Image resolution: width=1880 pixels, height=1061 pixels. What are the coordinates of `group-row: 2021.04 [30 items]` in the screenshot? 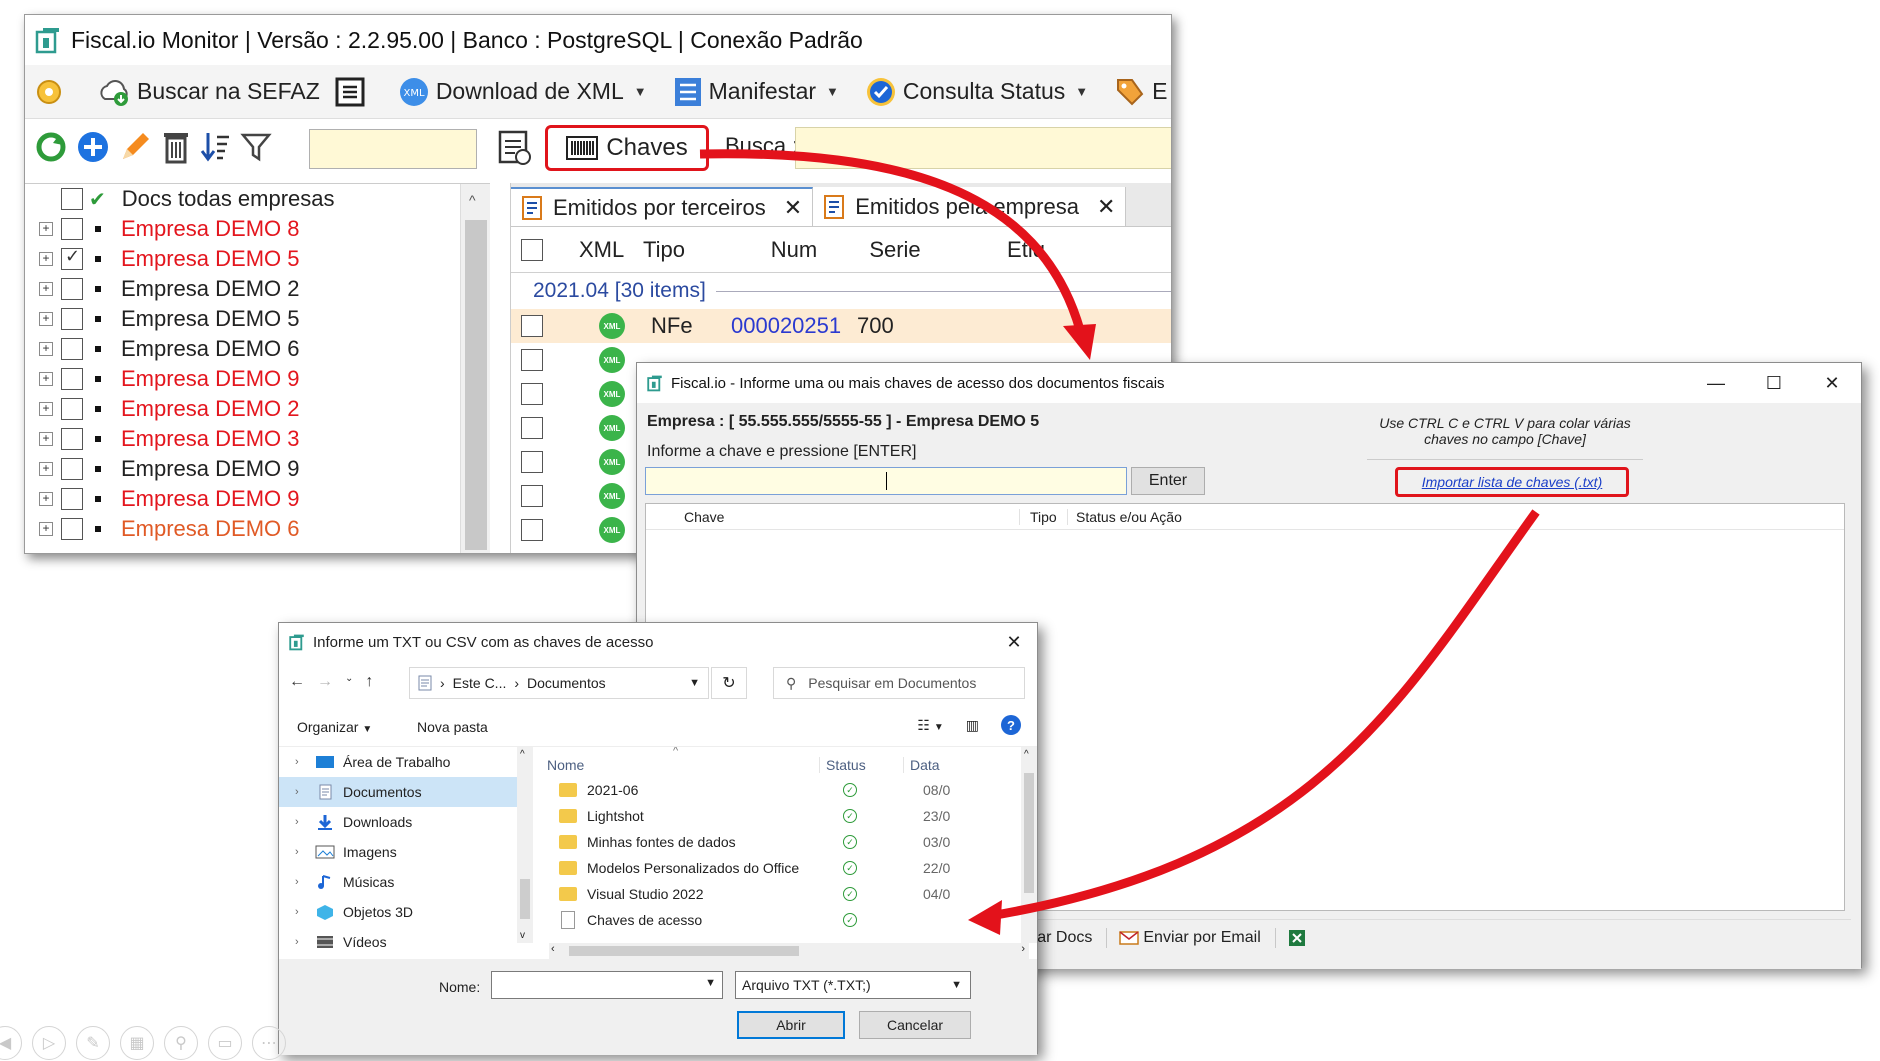 It's located at (841, 291).